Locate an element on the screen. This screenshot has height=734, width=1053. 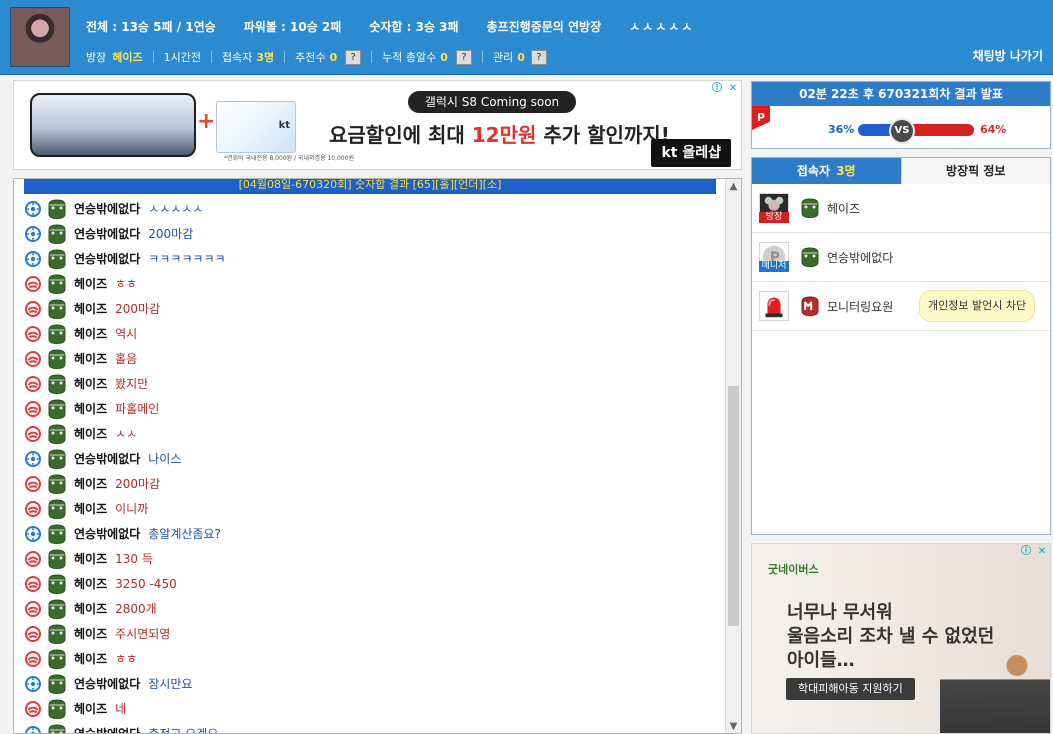
stats-number-sum: 숫자합 : 3승 3패 is located at coordinates (414, 26).